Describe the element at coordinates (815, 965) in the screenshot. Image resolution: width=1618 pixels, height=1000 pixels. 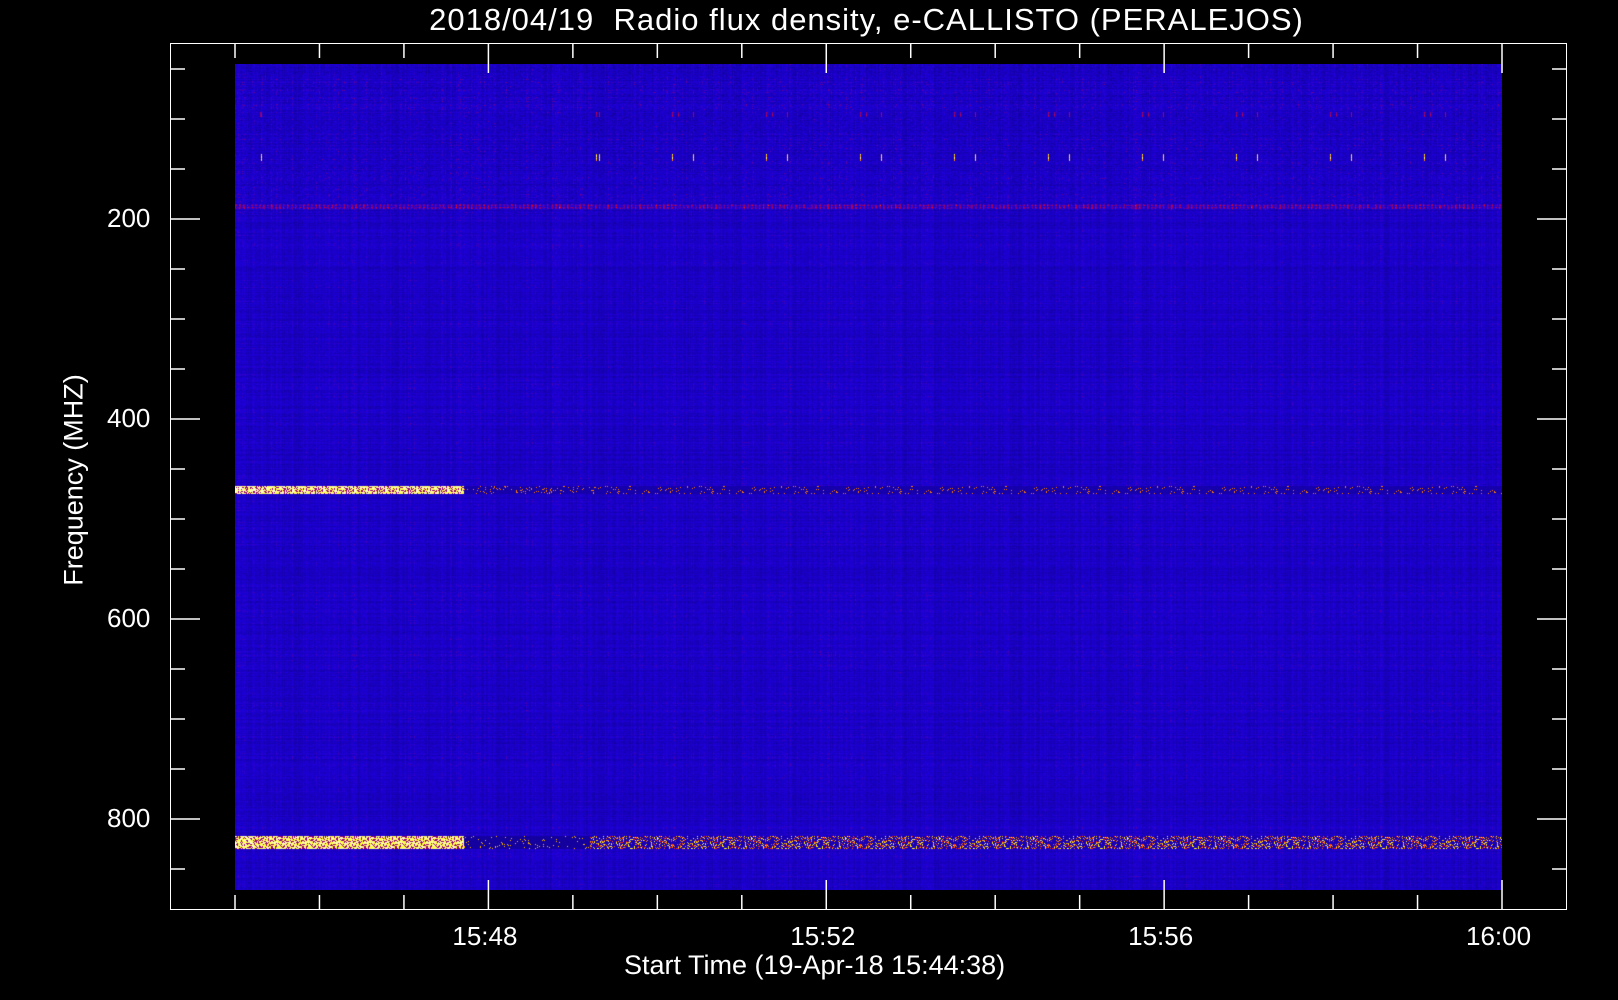
I see `x-axis-label: Start Time (19-Apr-18 15:44:38)` at that location.